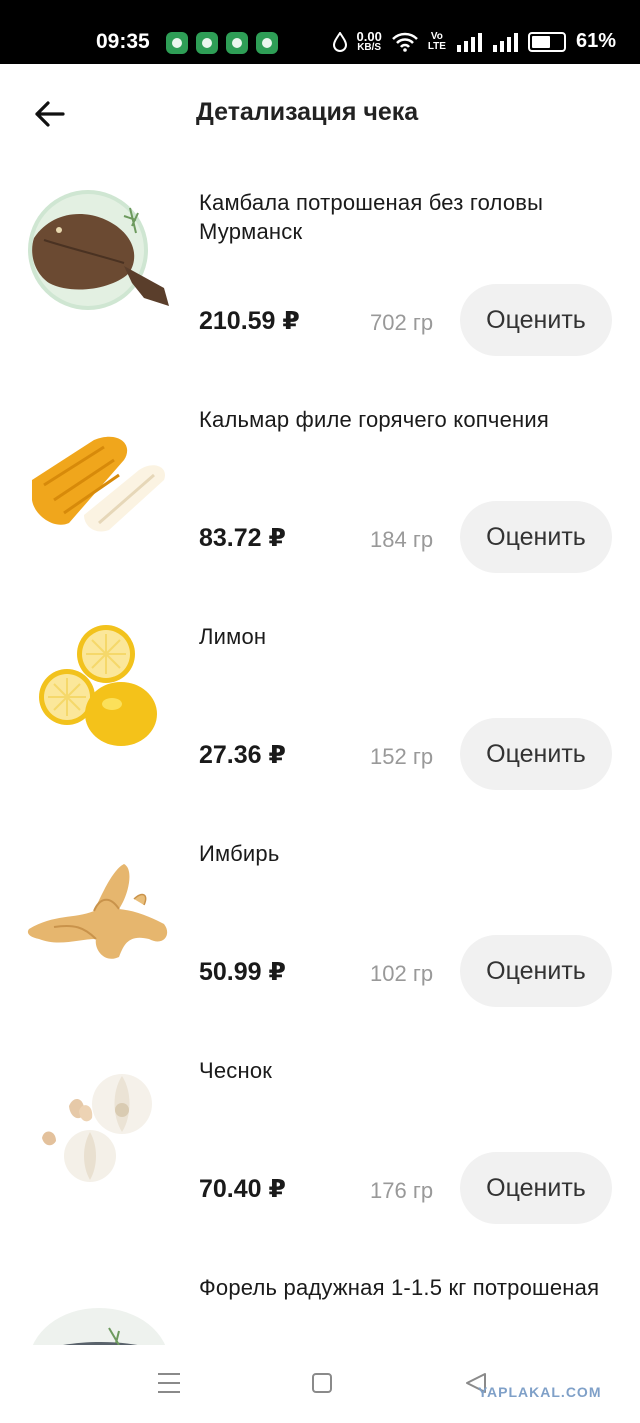  I want to click on phone-icon, so click(267, 43).